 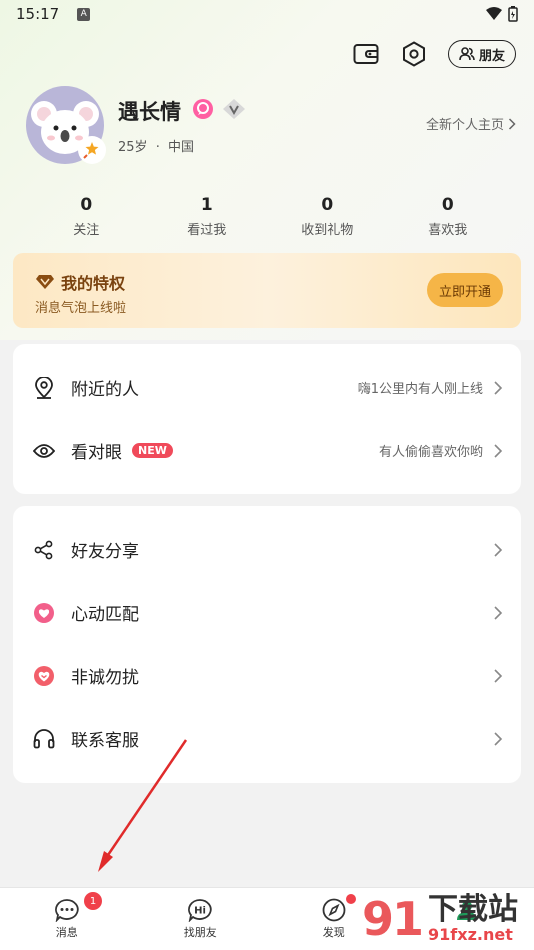 What do you see at coordinates (38, 14) in the screenshot?
I see `status-time: 15:17` at bounding box center [38, 14].